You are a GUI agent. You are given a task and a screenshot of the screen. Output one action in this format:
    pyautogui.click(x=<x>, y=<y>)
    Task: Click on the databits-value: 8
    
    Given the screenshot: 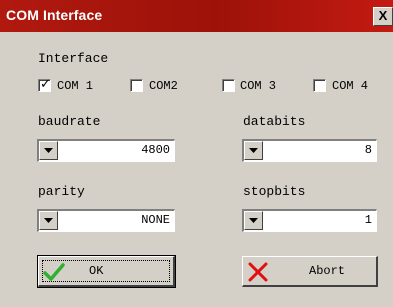 What is the action you would take?
    pyautogui.click(x=368, y=150)
    